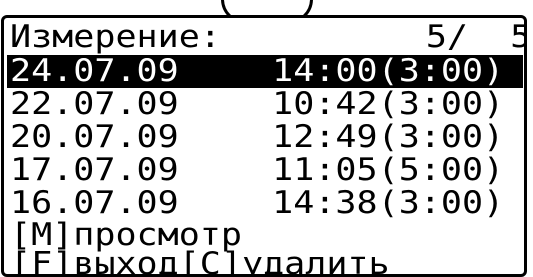 This screenshot has height=277, width=533. Describe the element at coordinates (267, 104) in the screenshot. I see `measurement-row: 22.07.09 10:42(3:00)` at that location.